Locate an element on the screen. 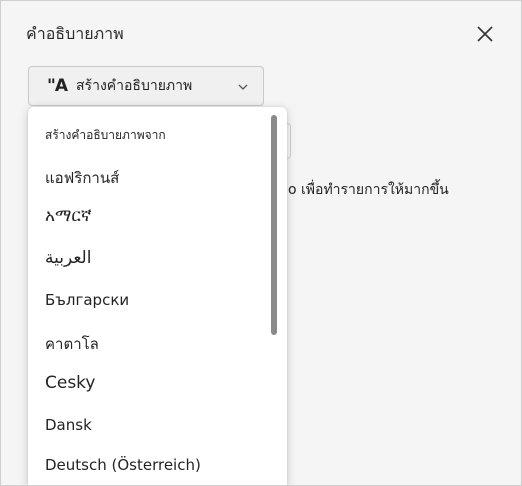 This screenshot has height=486, width=522. language-item: አማርኛ is located at coordinates (68, 216).